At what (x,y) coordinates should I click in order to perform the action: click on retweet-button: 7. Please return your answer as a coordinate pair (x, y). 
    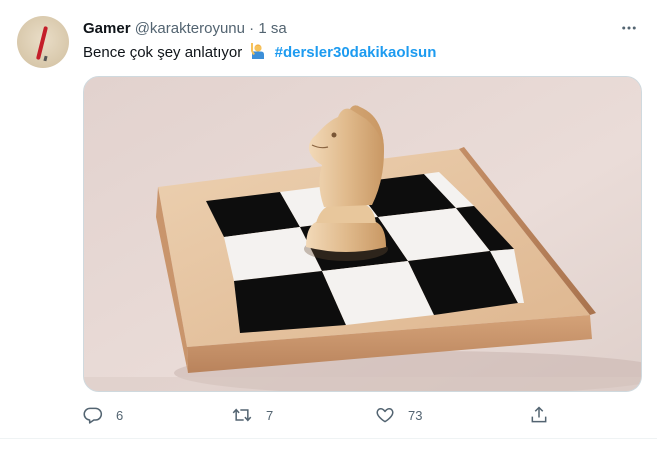
    Looking at the image, I should click on (252, 415).